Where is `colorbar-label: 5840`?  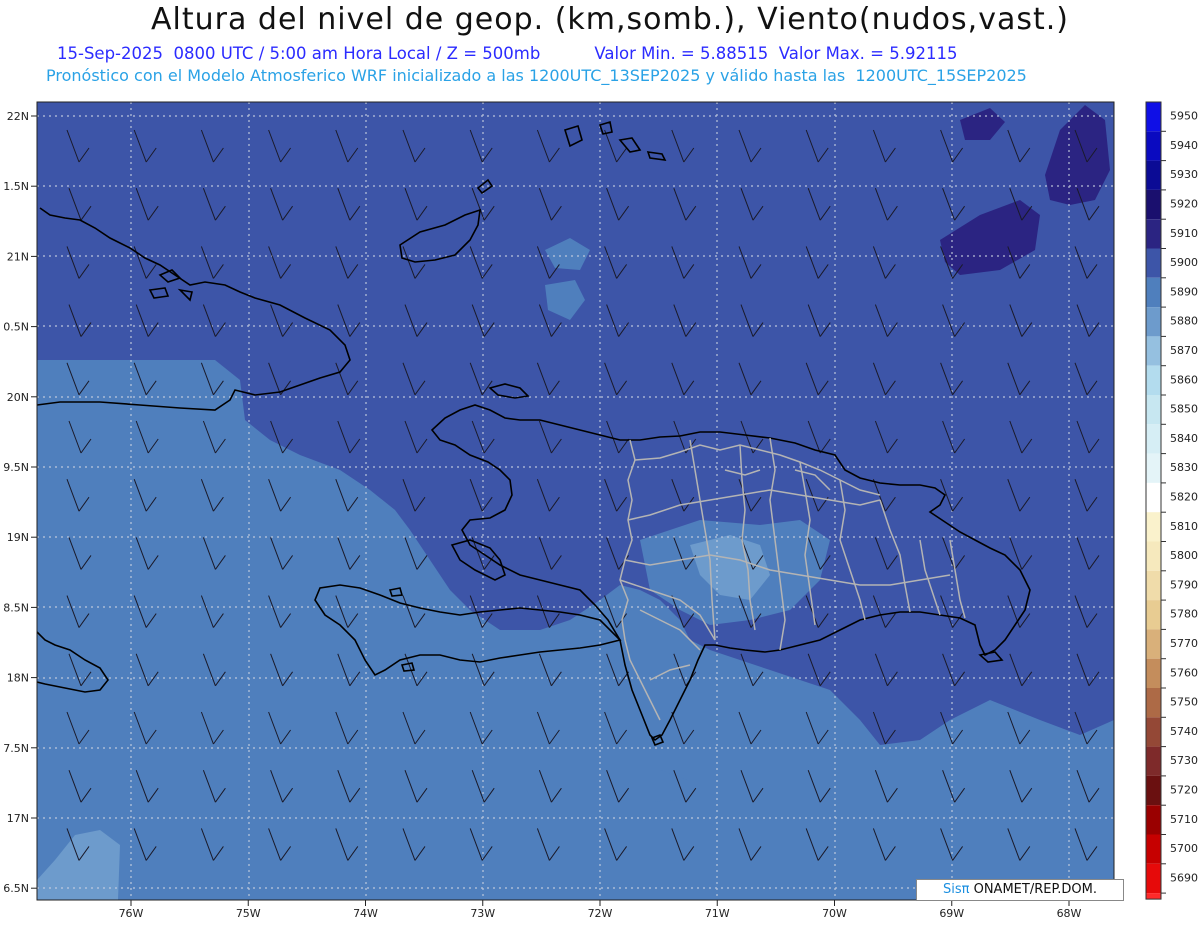 colorbar-label: 5840 is located at coordinates (1184, 438).